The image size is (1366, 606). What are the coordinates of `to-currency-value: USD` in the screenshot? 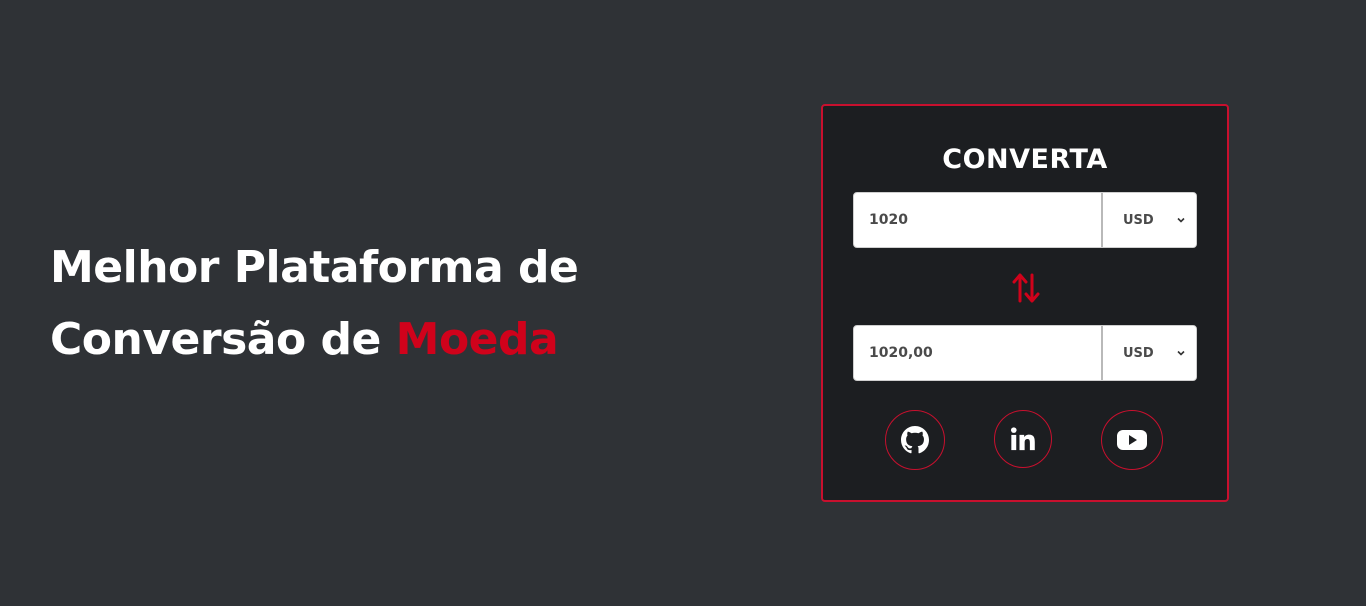 It's located at (1138, 353).